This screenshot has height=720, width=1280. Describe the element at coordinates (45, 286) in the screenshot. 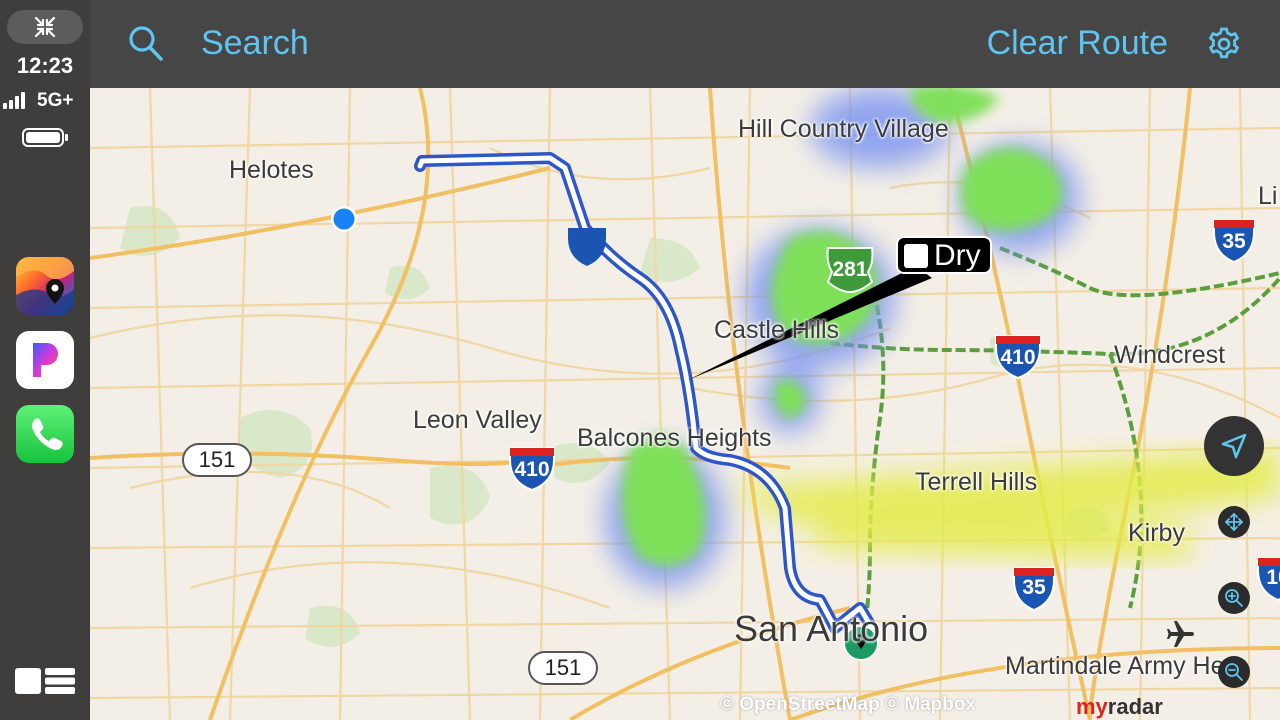

I see `myradar-app-icon` at that location.